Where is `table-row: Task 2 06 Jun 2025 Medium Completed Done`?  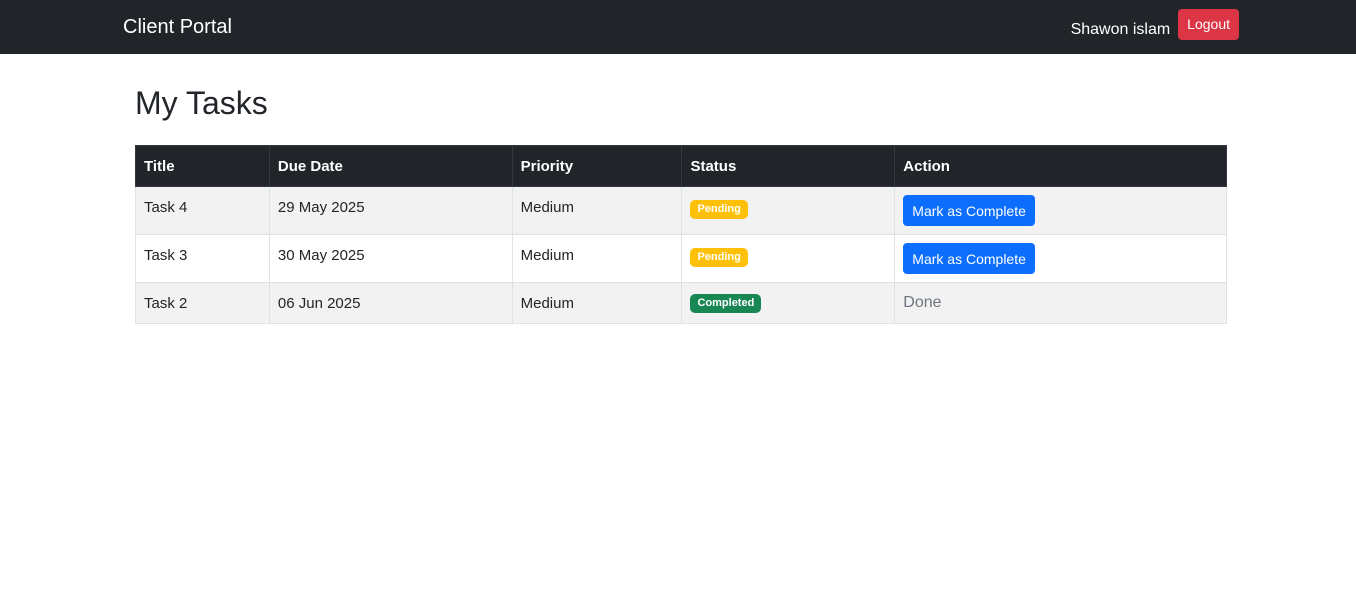 table-row: Task 2 06 Jun 2025 Medium Completed Done is located at coordinates (681, 303).